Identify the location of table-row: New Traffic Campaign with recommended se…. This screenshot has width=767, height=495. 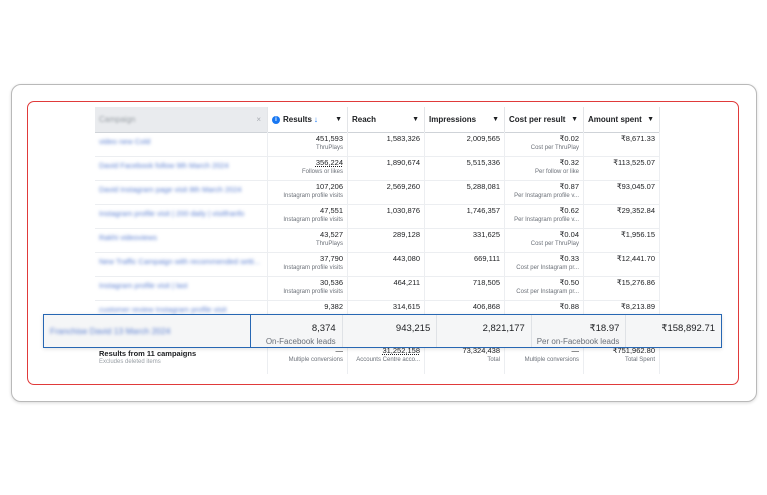
(377, 264).